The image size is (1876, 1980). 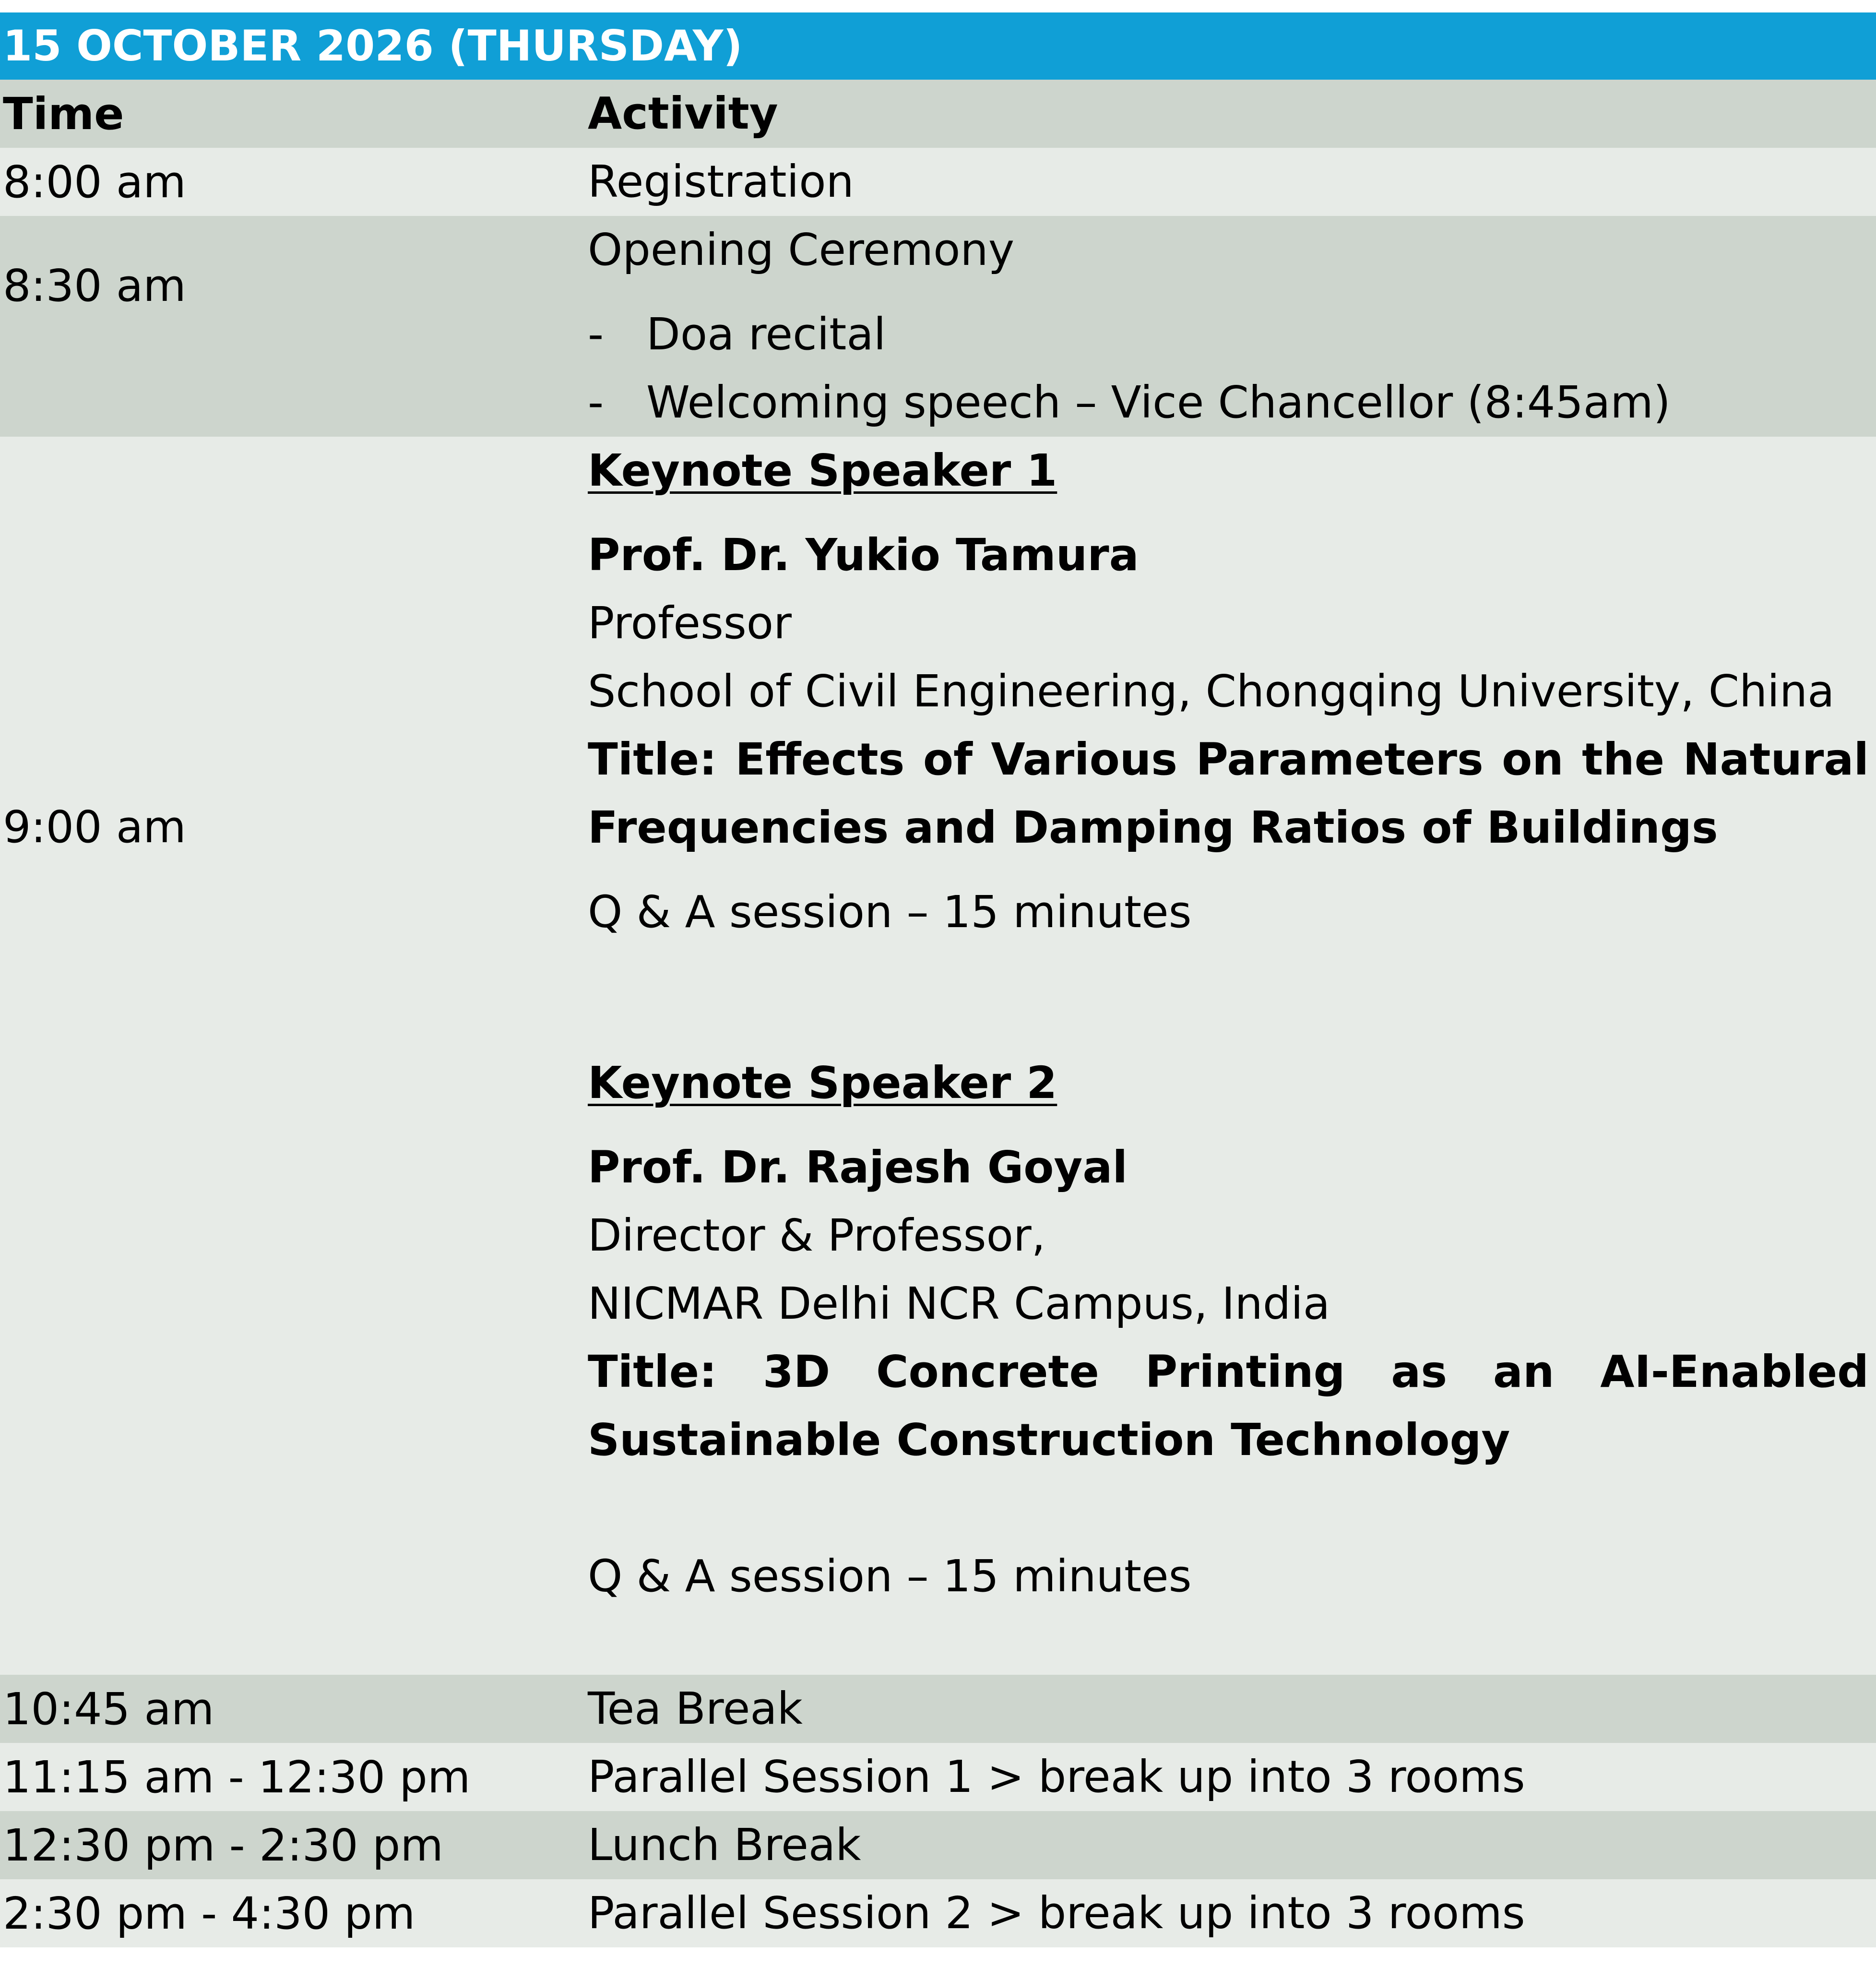 I want to click on keynote-2-title-line-2: Sustainable Construction Technology, so click(x=1049, y=1440).